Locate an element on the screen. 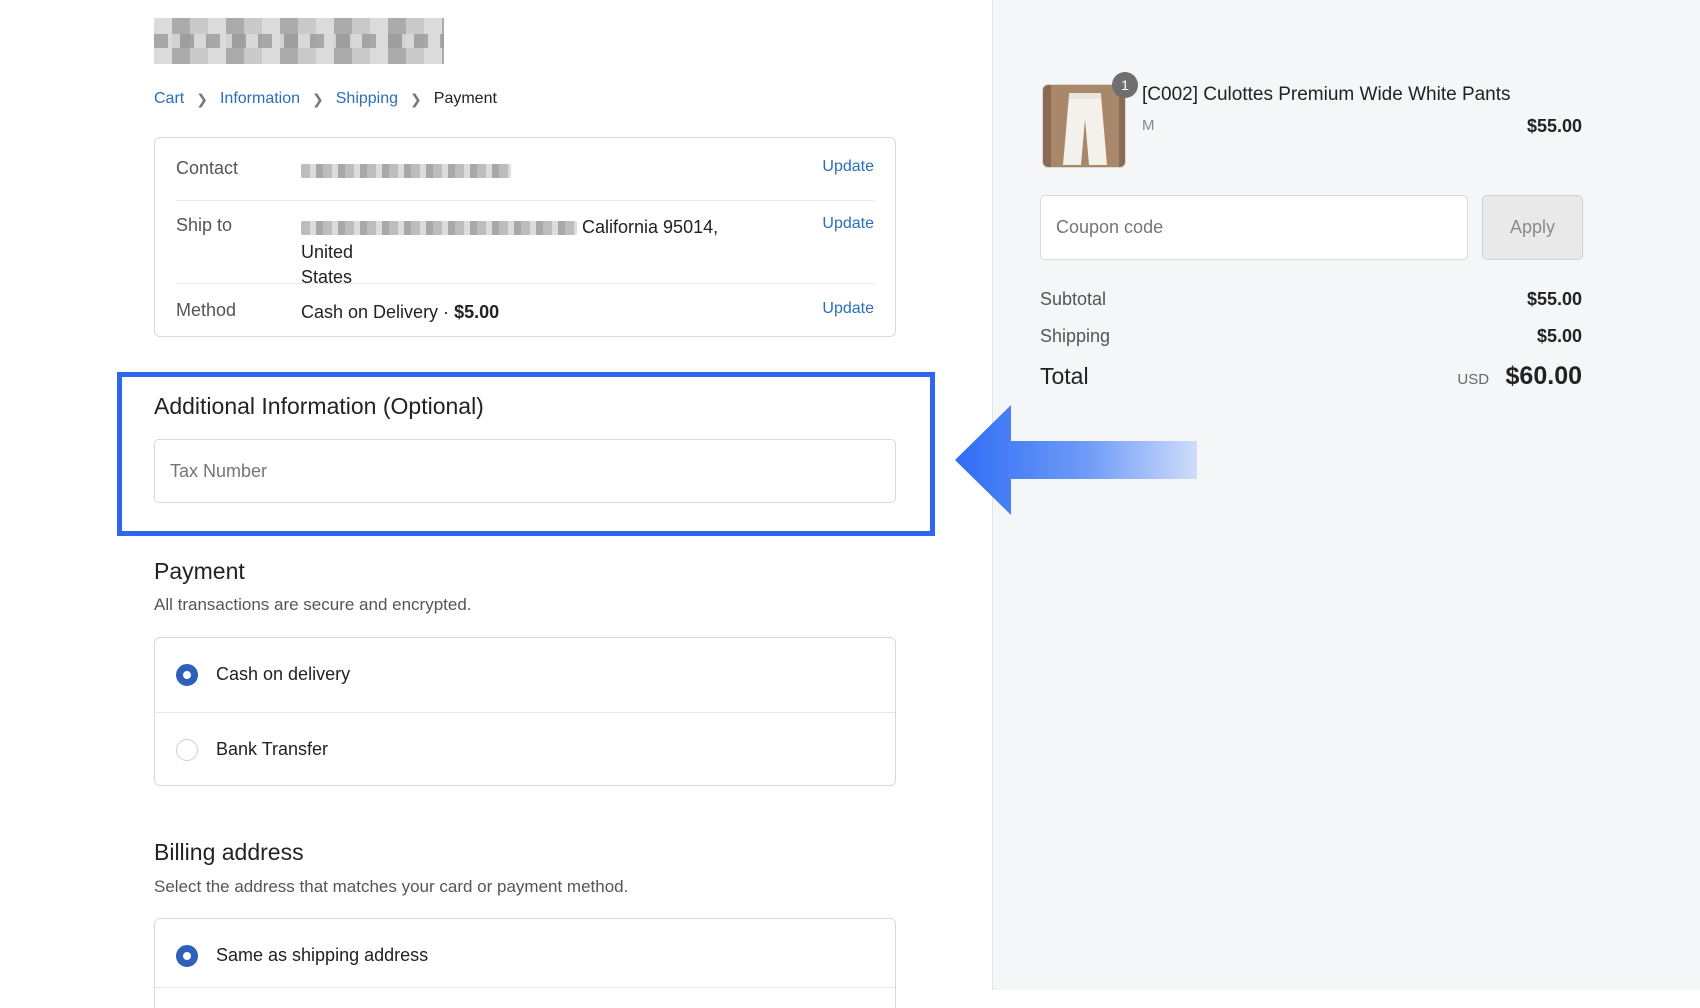 This screenshot has height=1008, width=1700. contact-value is located at coordinates (536, 170).